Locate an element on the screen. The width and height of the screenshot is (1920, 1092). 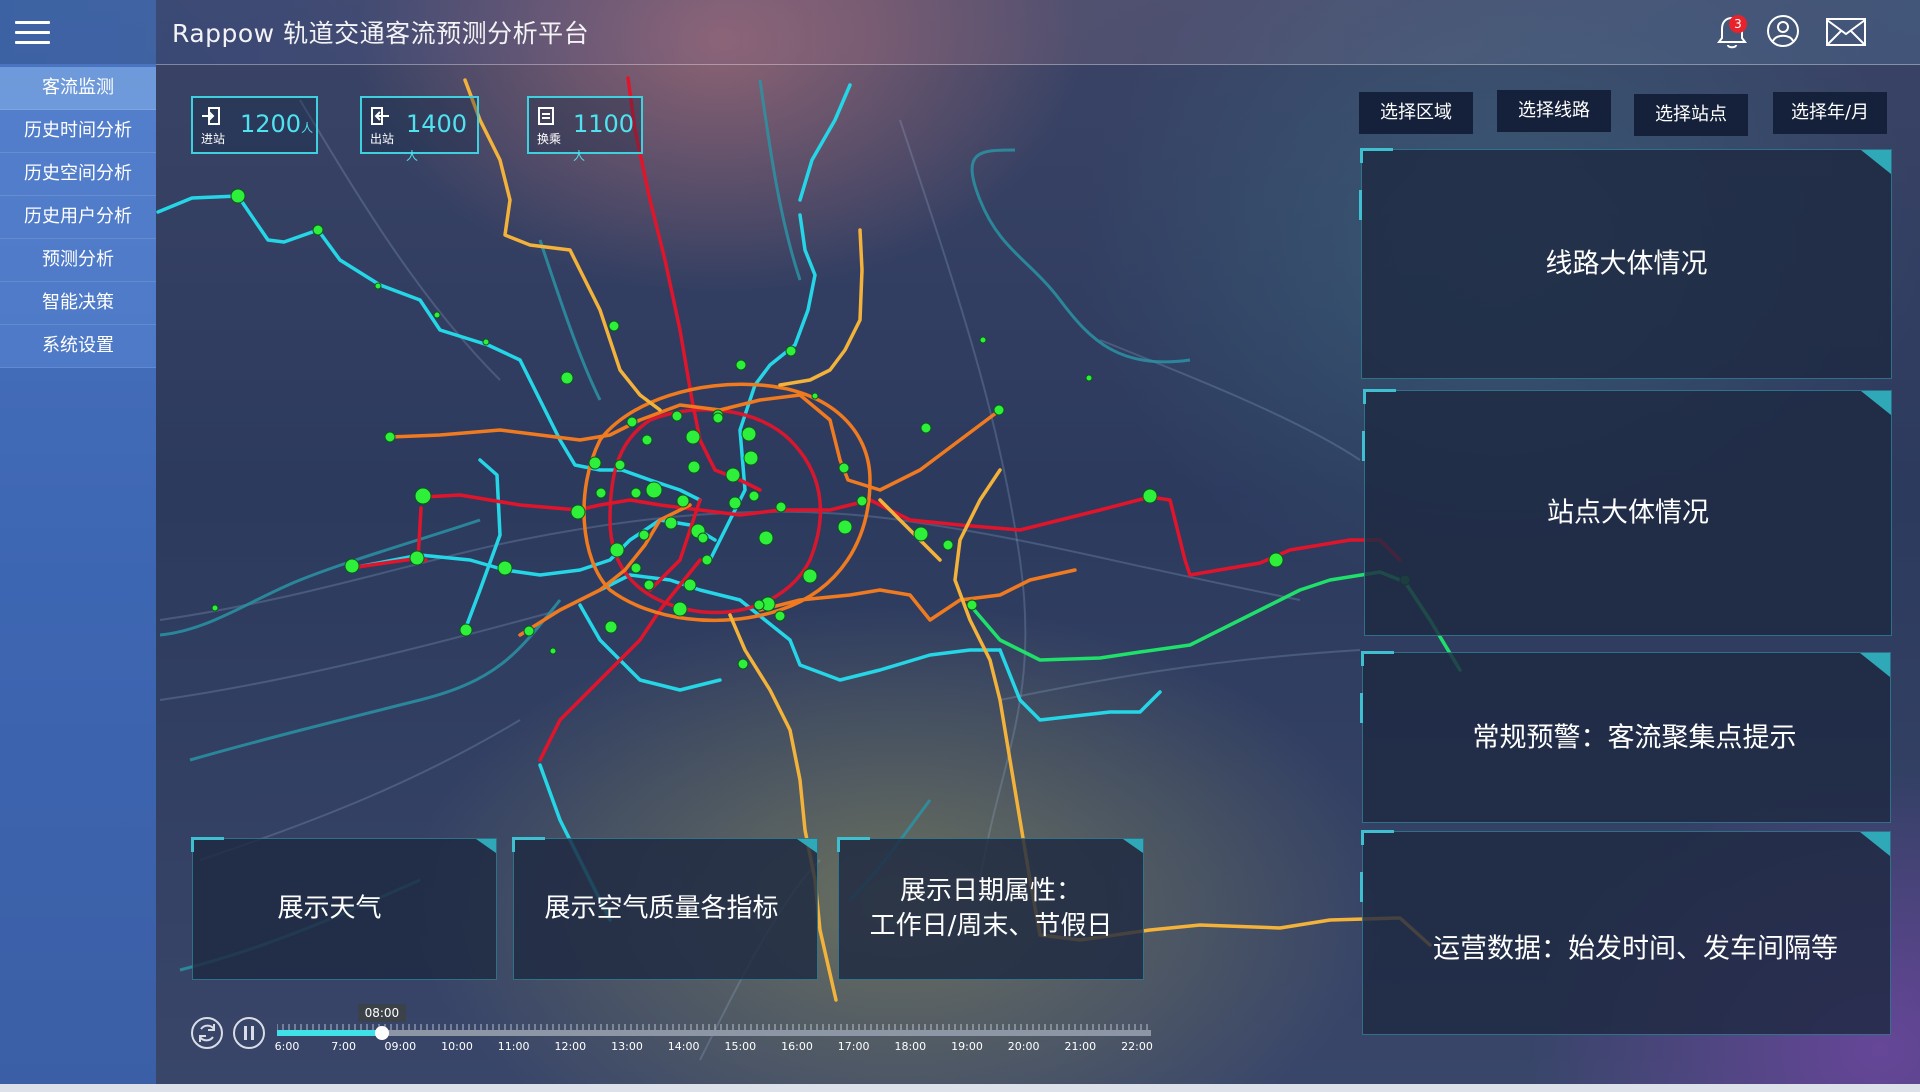
stat-enter: 进站 1200人 is located at coordinates (254, 125).